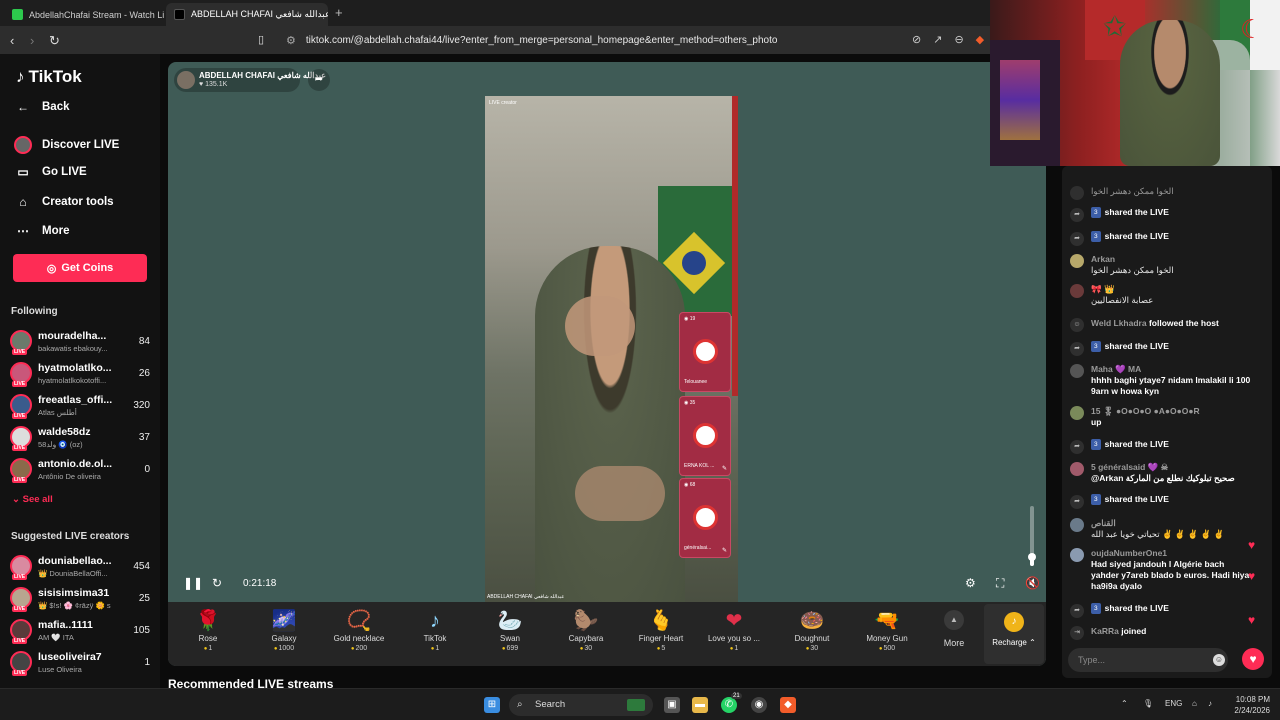 The image size is (1280, 720). Describe the element at coordinates (1249, 705) in the screenshot. I see `taskbar-clock: 10:08 PM 2/24/2026` at that location.